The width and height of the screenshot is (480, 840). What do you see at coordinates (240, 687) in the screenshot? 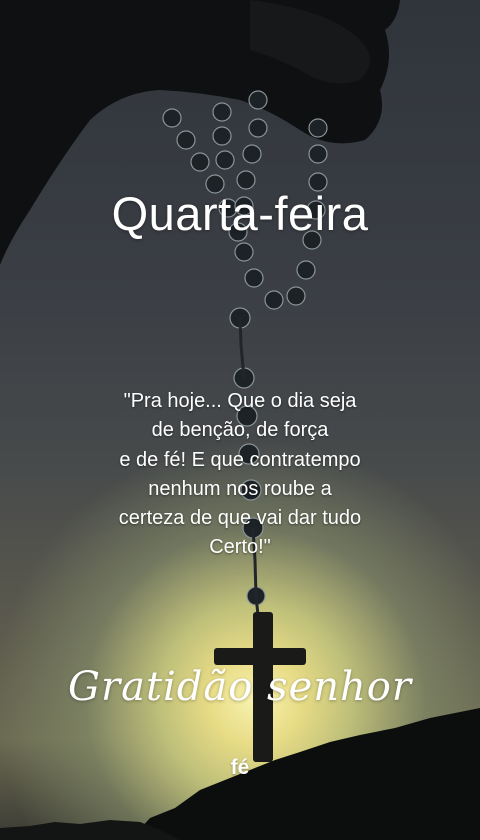
I see `signature-script: Gratidão senhor` at bounding box center [240, 687].